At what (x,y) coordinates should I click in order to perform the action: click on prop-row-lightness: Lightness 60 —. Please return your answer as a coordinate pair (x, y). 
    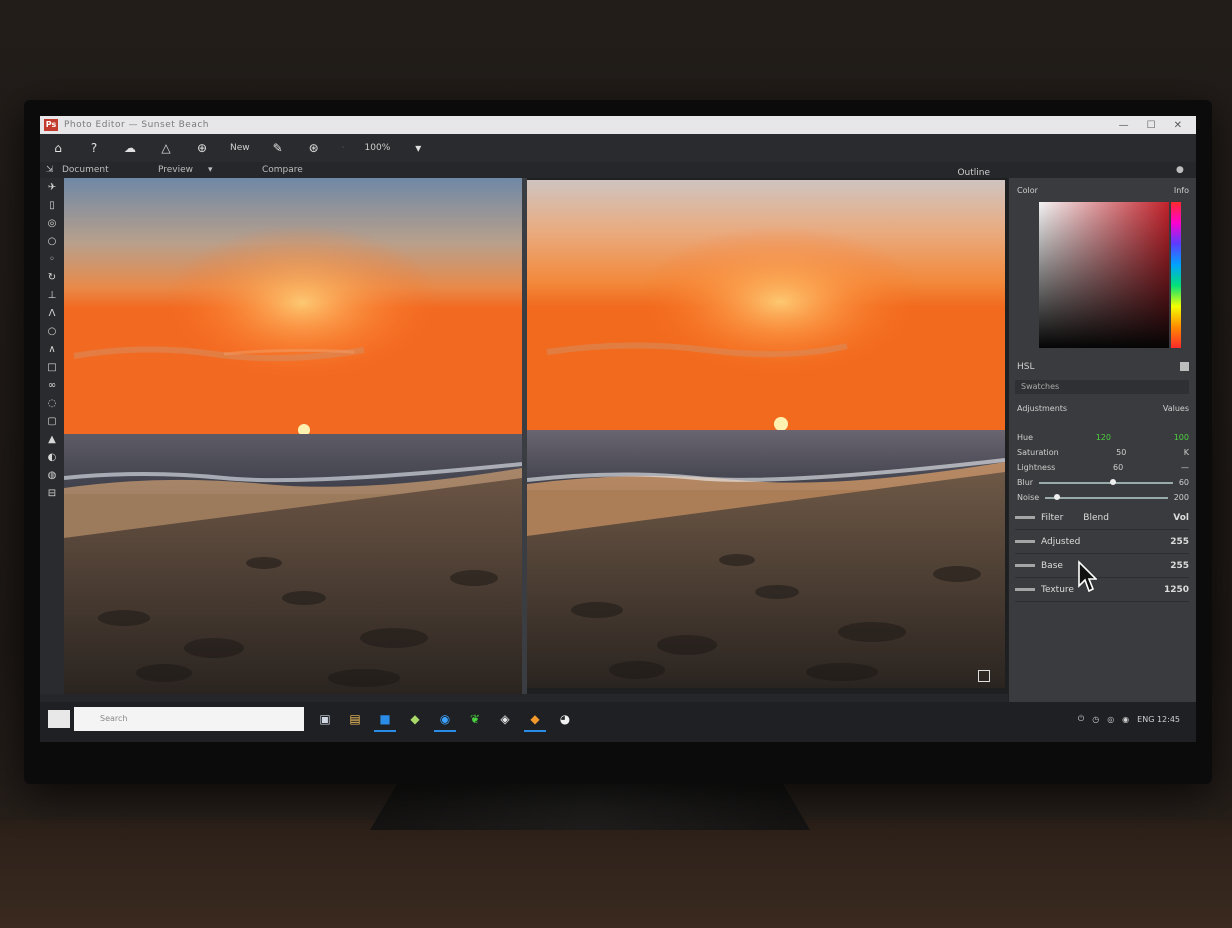
    Looking at the image, I should click on (1103, 467).